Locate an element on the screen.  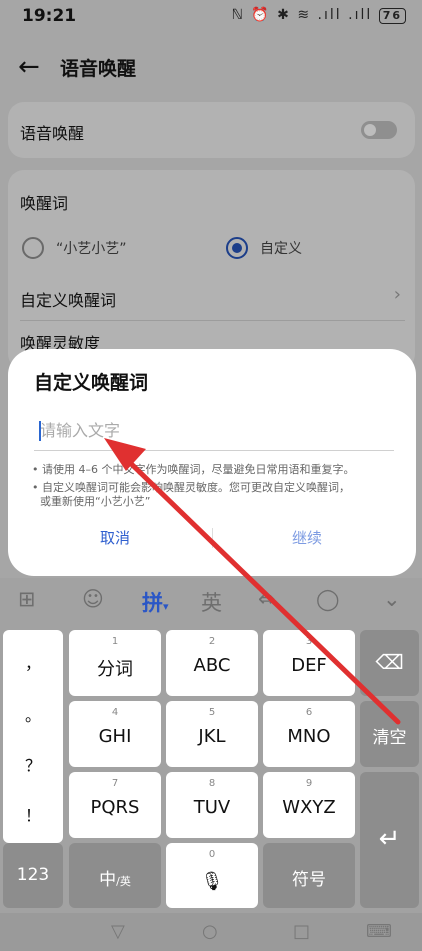
key-6: 6 MNO is located at coordinates (309, 734).